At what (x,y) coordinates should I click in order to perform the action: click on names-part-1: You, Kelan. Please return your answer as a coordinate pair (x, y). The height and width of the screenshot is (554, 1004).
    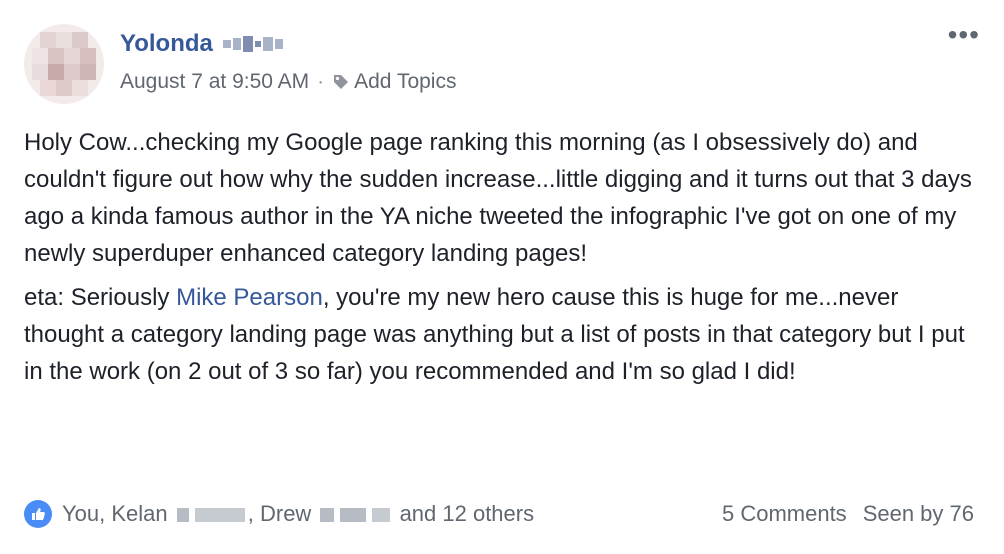
    Looking at the image, I should click on (115, 514).